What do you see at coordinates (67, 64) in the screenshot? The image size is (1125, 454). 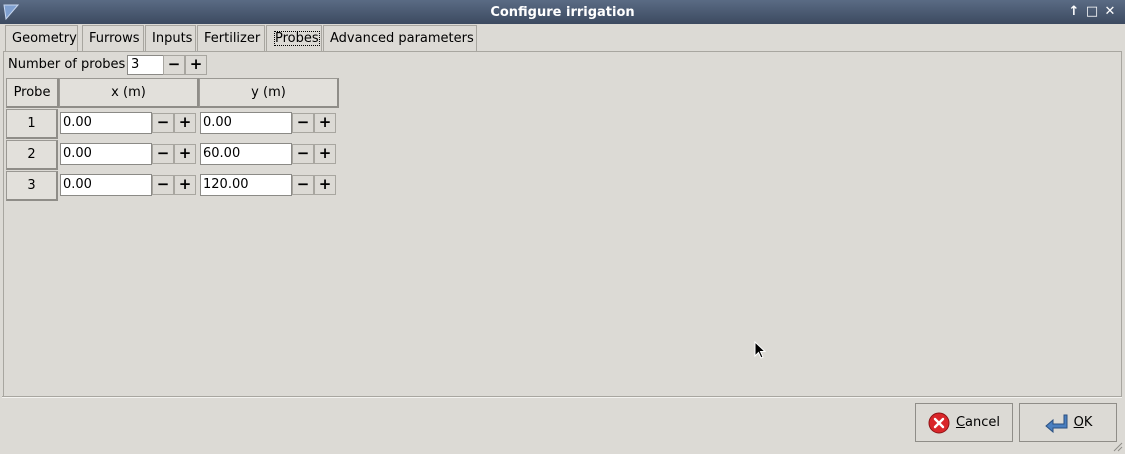 I see `number-of-probes-label: Number of probes` at bounding box center [67, 64].